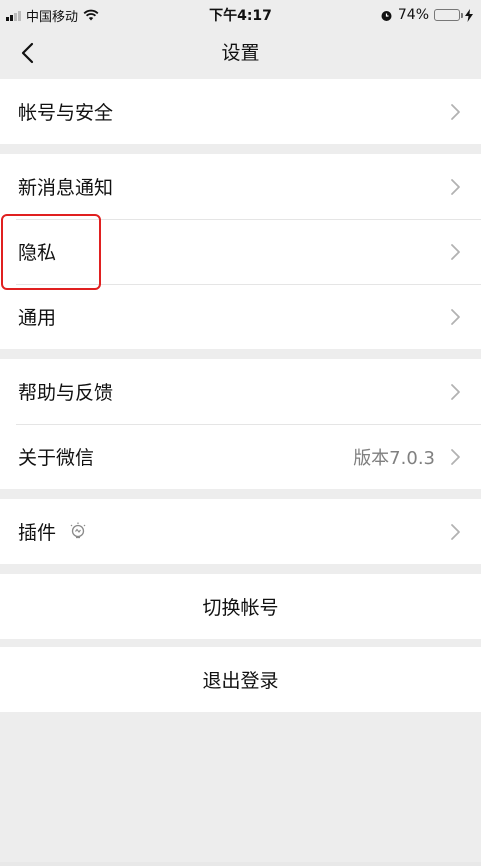  Describe the element at coordinates (240, 456) in the screenshot. I see `list-item-about: 关于微信 版本7.0.3` at that location.